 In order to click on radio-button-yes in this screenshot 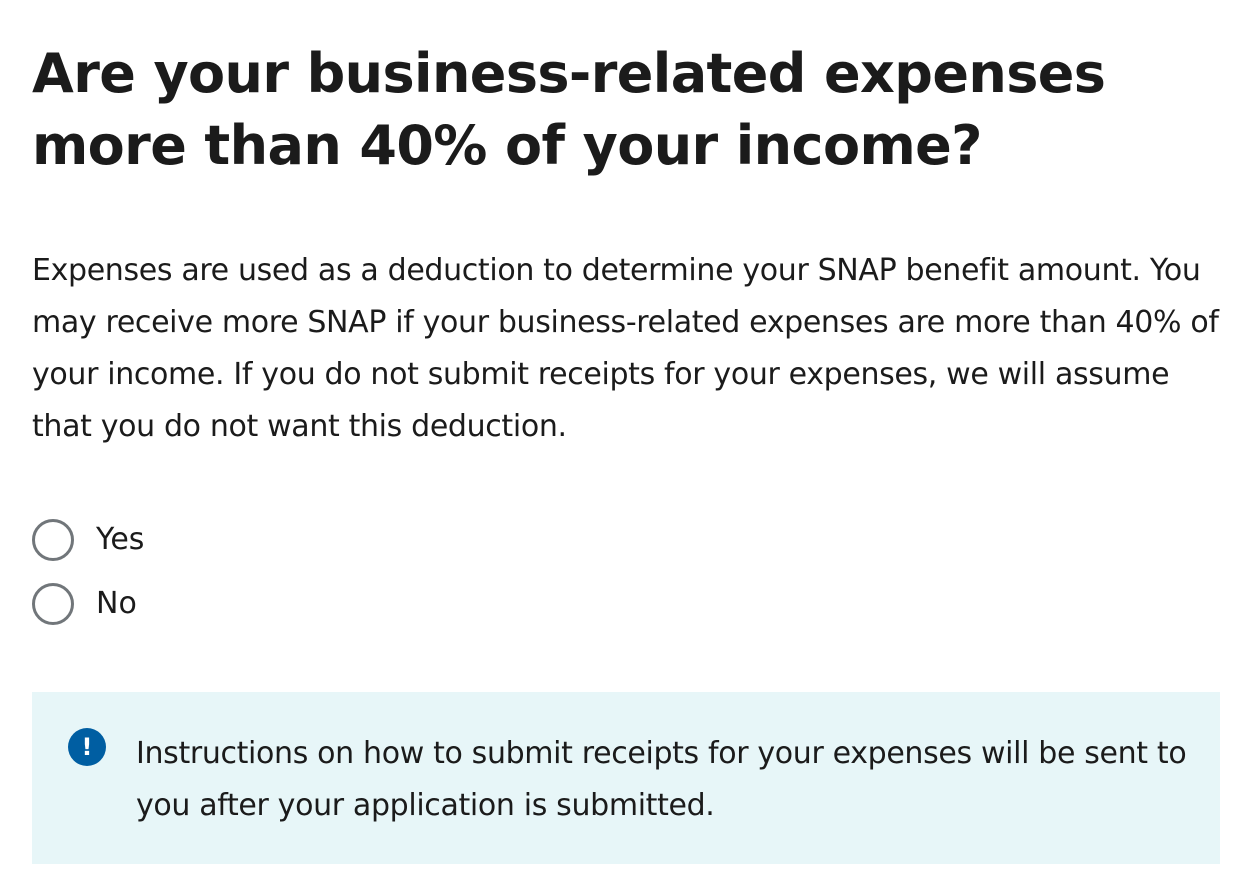, I will do `click(53, 540)`.